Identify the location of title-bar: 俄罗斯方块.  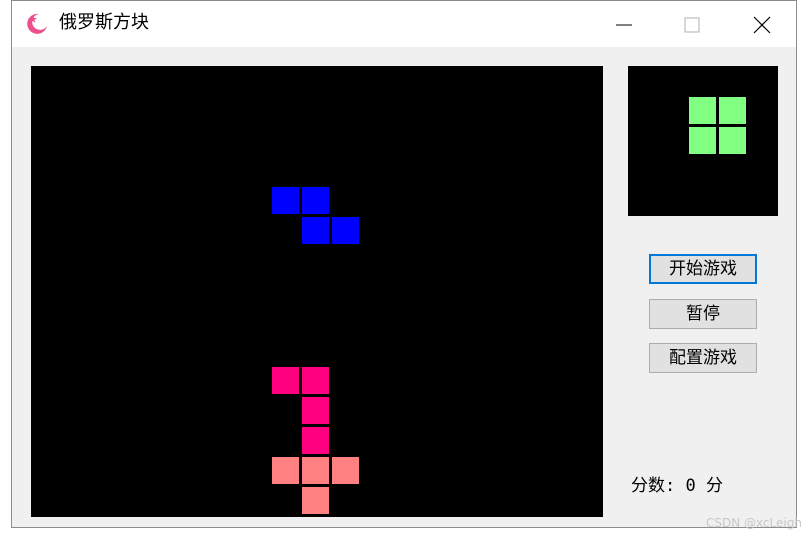
(404, 24).